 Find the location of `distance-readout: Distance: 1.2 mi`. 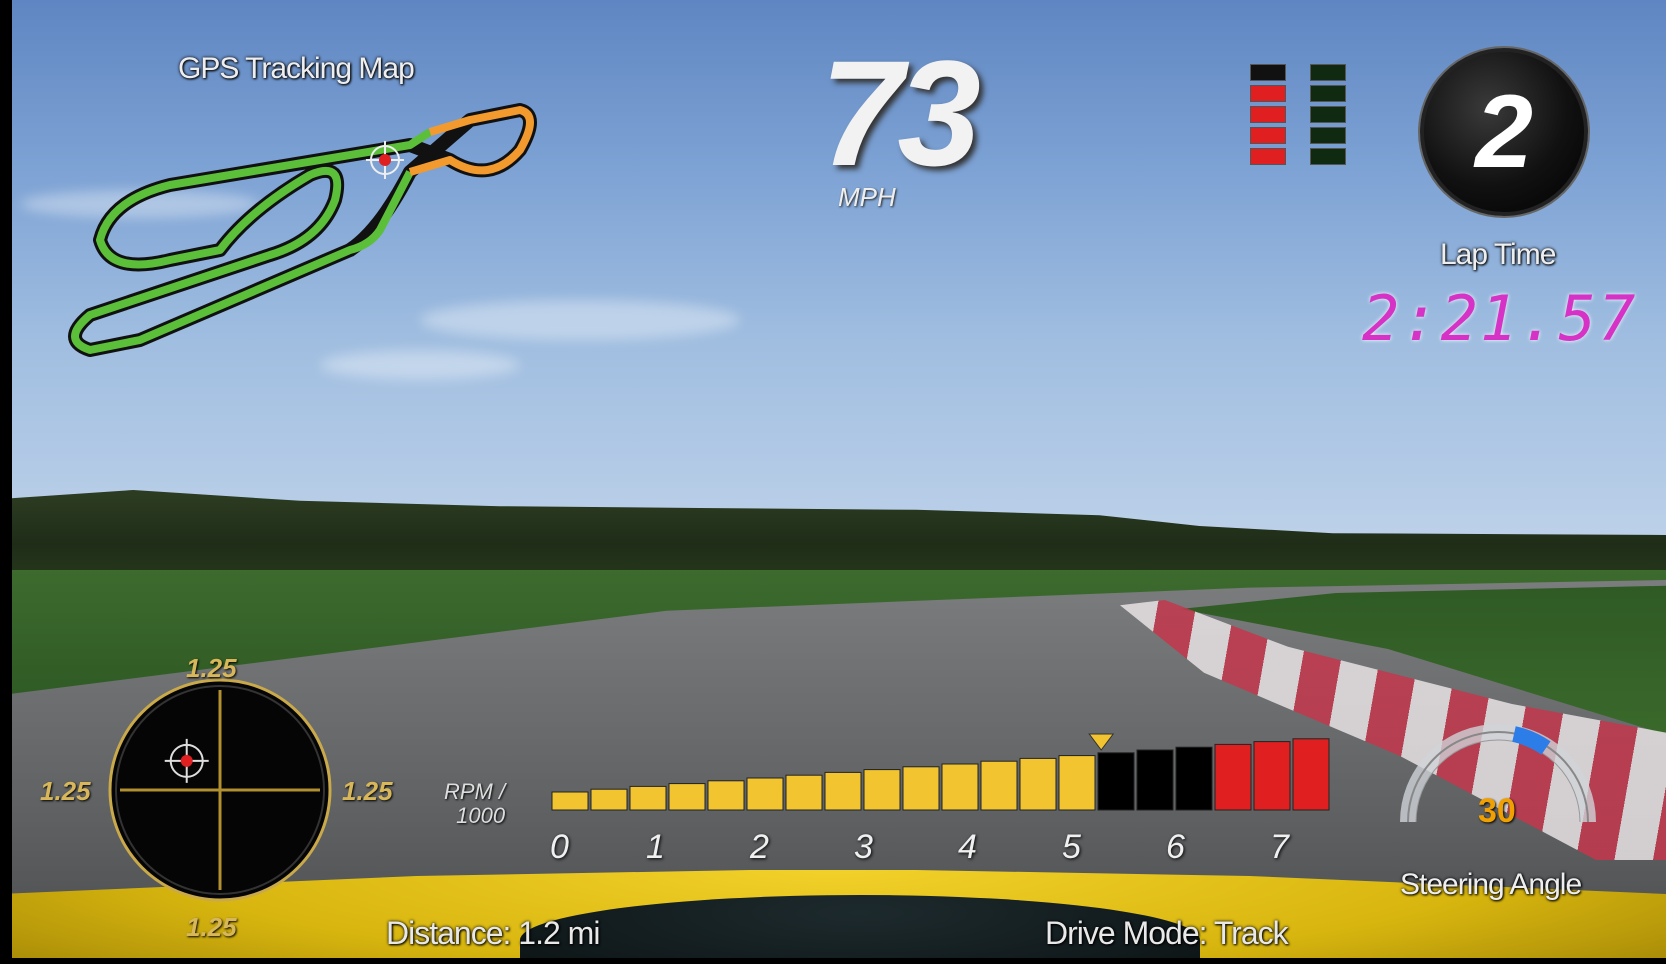

distance-readout: Distance: 1.2 mi is located at coordinates (493, 933).